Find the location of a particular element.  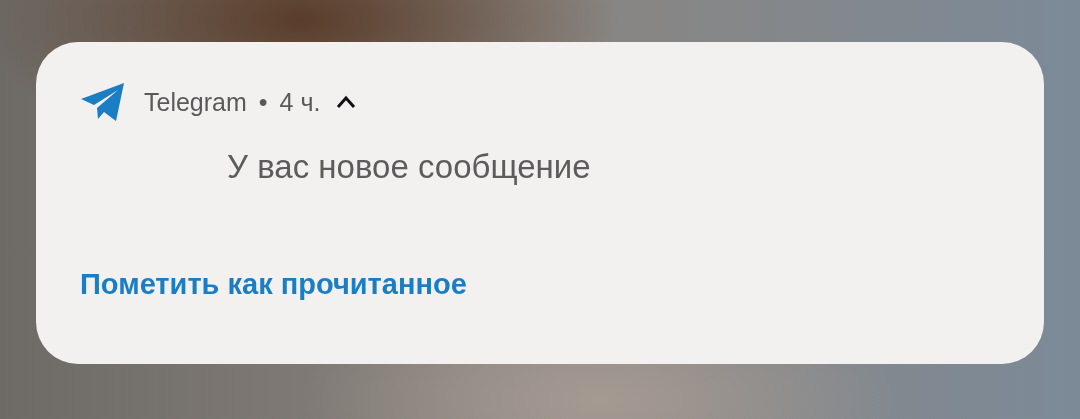

message-text: У вас новое сообщение is located at coordinates (409, 167).